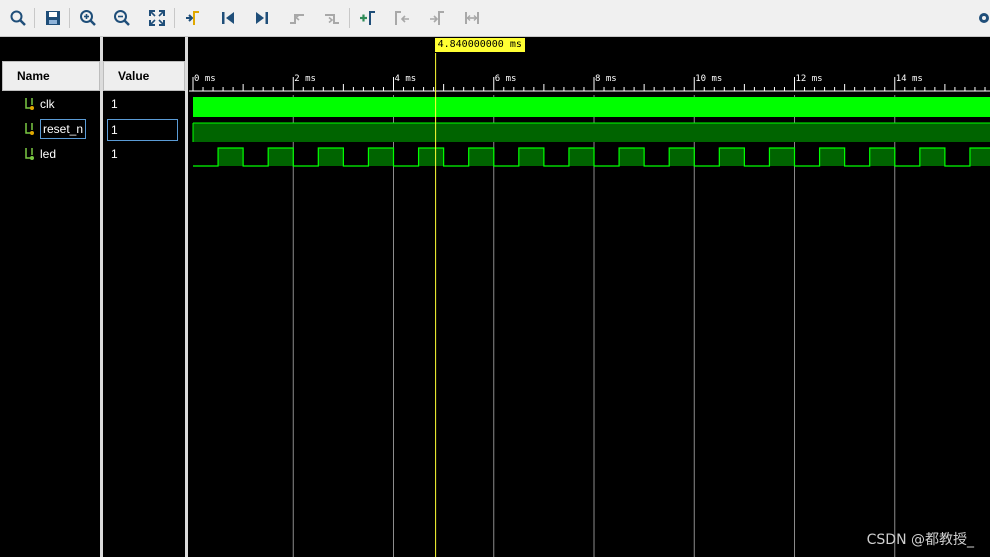 The height and width of the screenshot is (557, 990). I want to click on swap-cursors-button, so click(472, 18).